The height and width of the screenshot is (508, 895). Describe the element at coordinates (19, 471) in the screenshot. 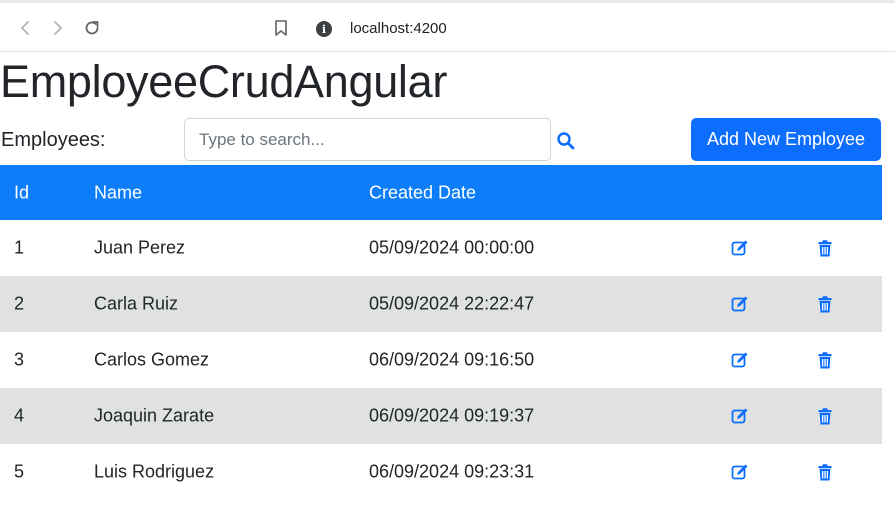

I see `cell-id: 5` at that location.